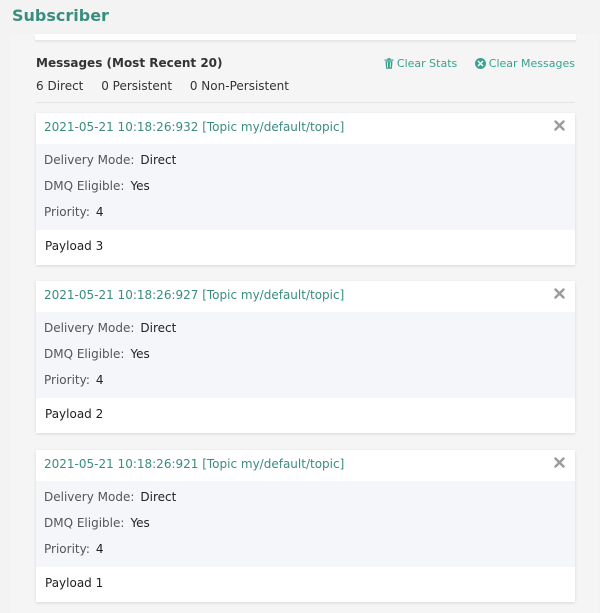  What do you see at coordinates (389, 63) in the screenshot?
I see `trash-icon` at bounding box center [389, 63].